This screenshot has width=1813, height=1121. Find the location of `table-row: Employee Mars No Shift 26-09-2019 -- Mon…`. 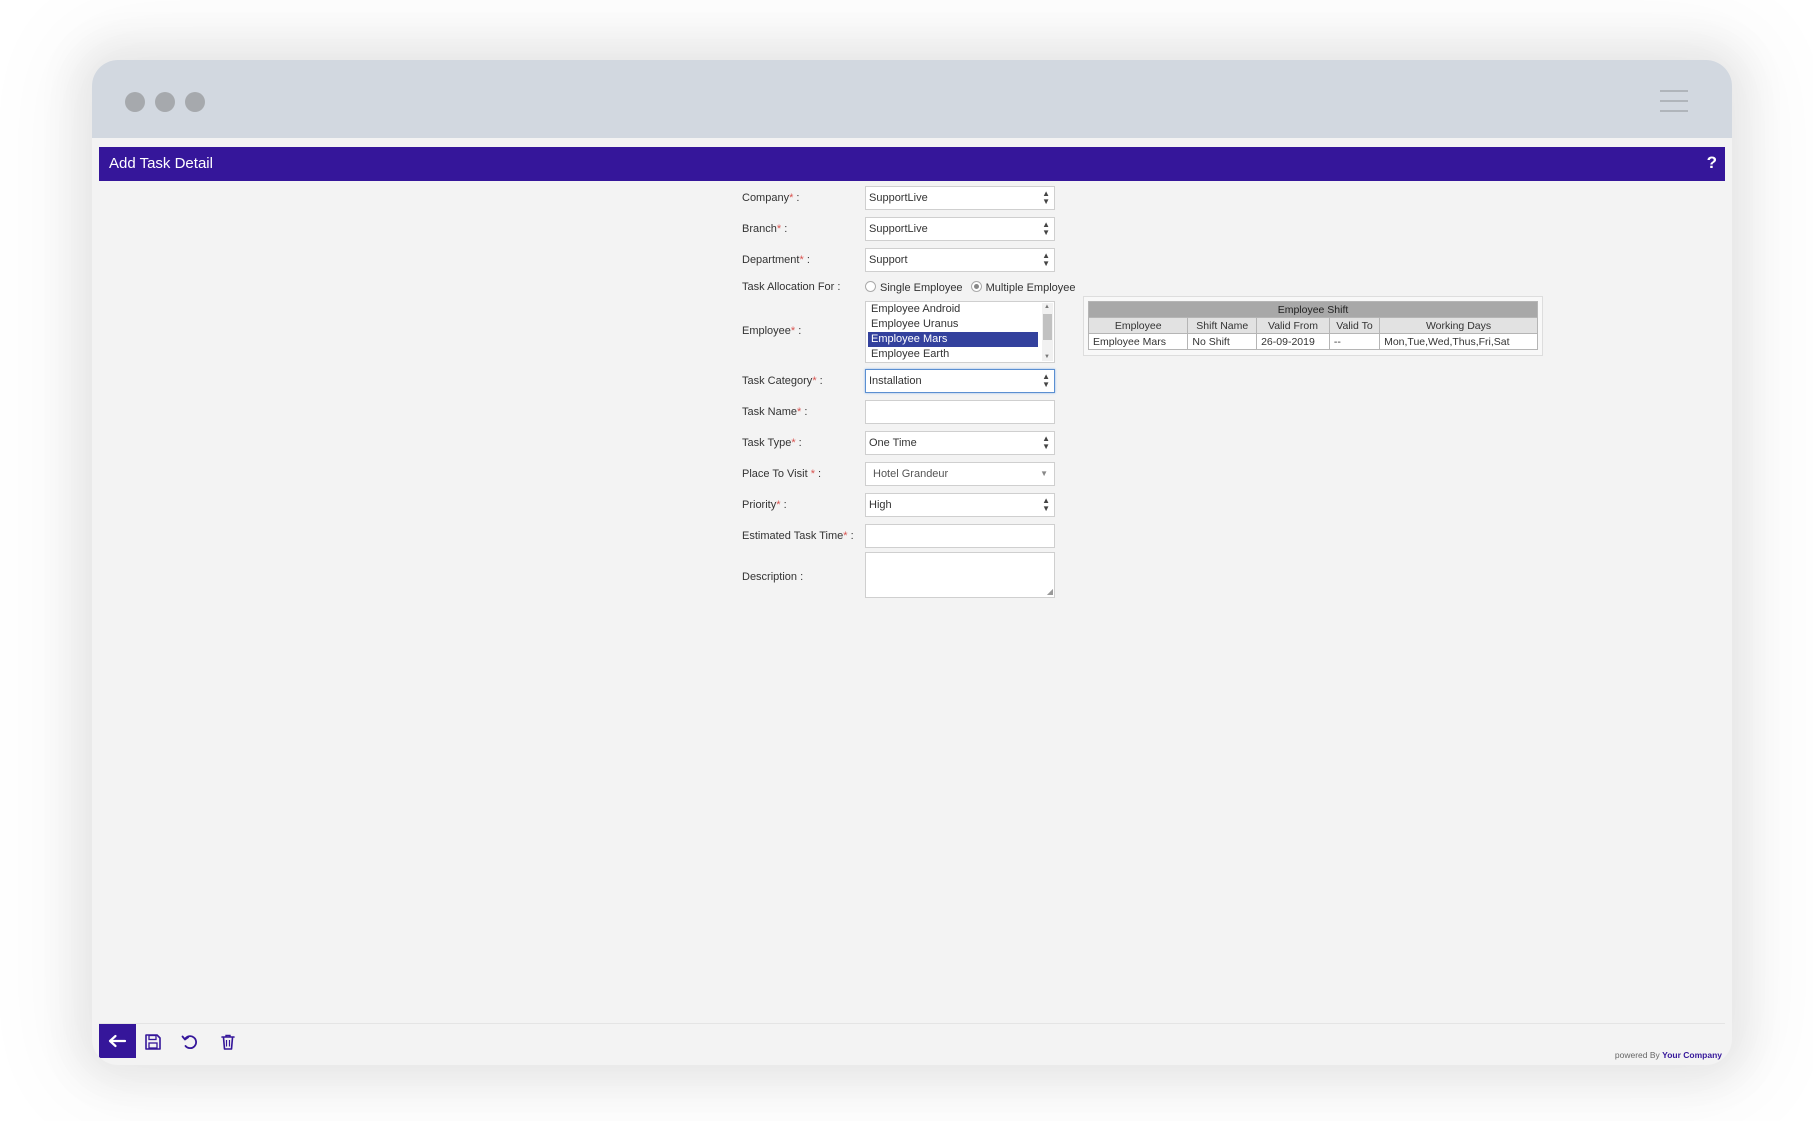

table-row: Employee Mars No Shift 26-09-2019 -- Mon… is located at coordinates (1312, 341).